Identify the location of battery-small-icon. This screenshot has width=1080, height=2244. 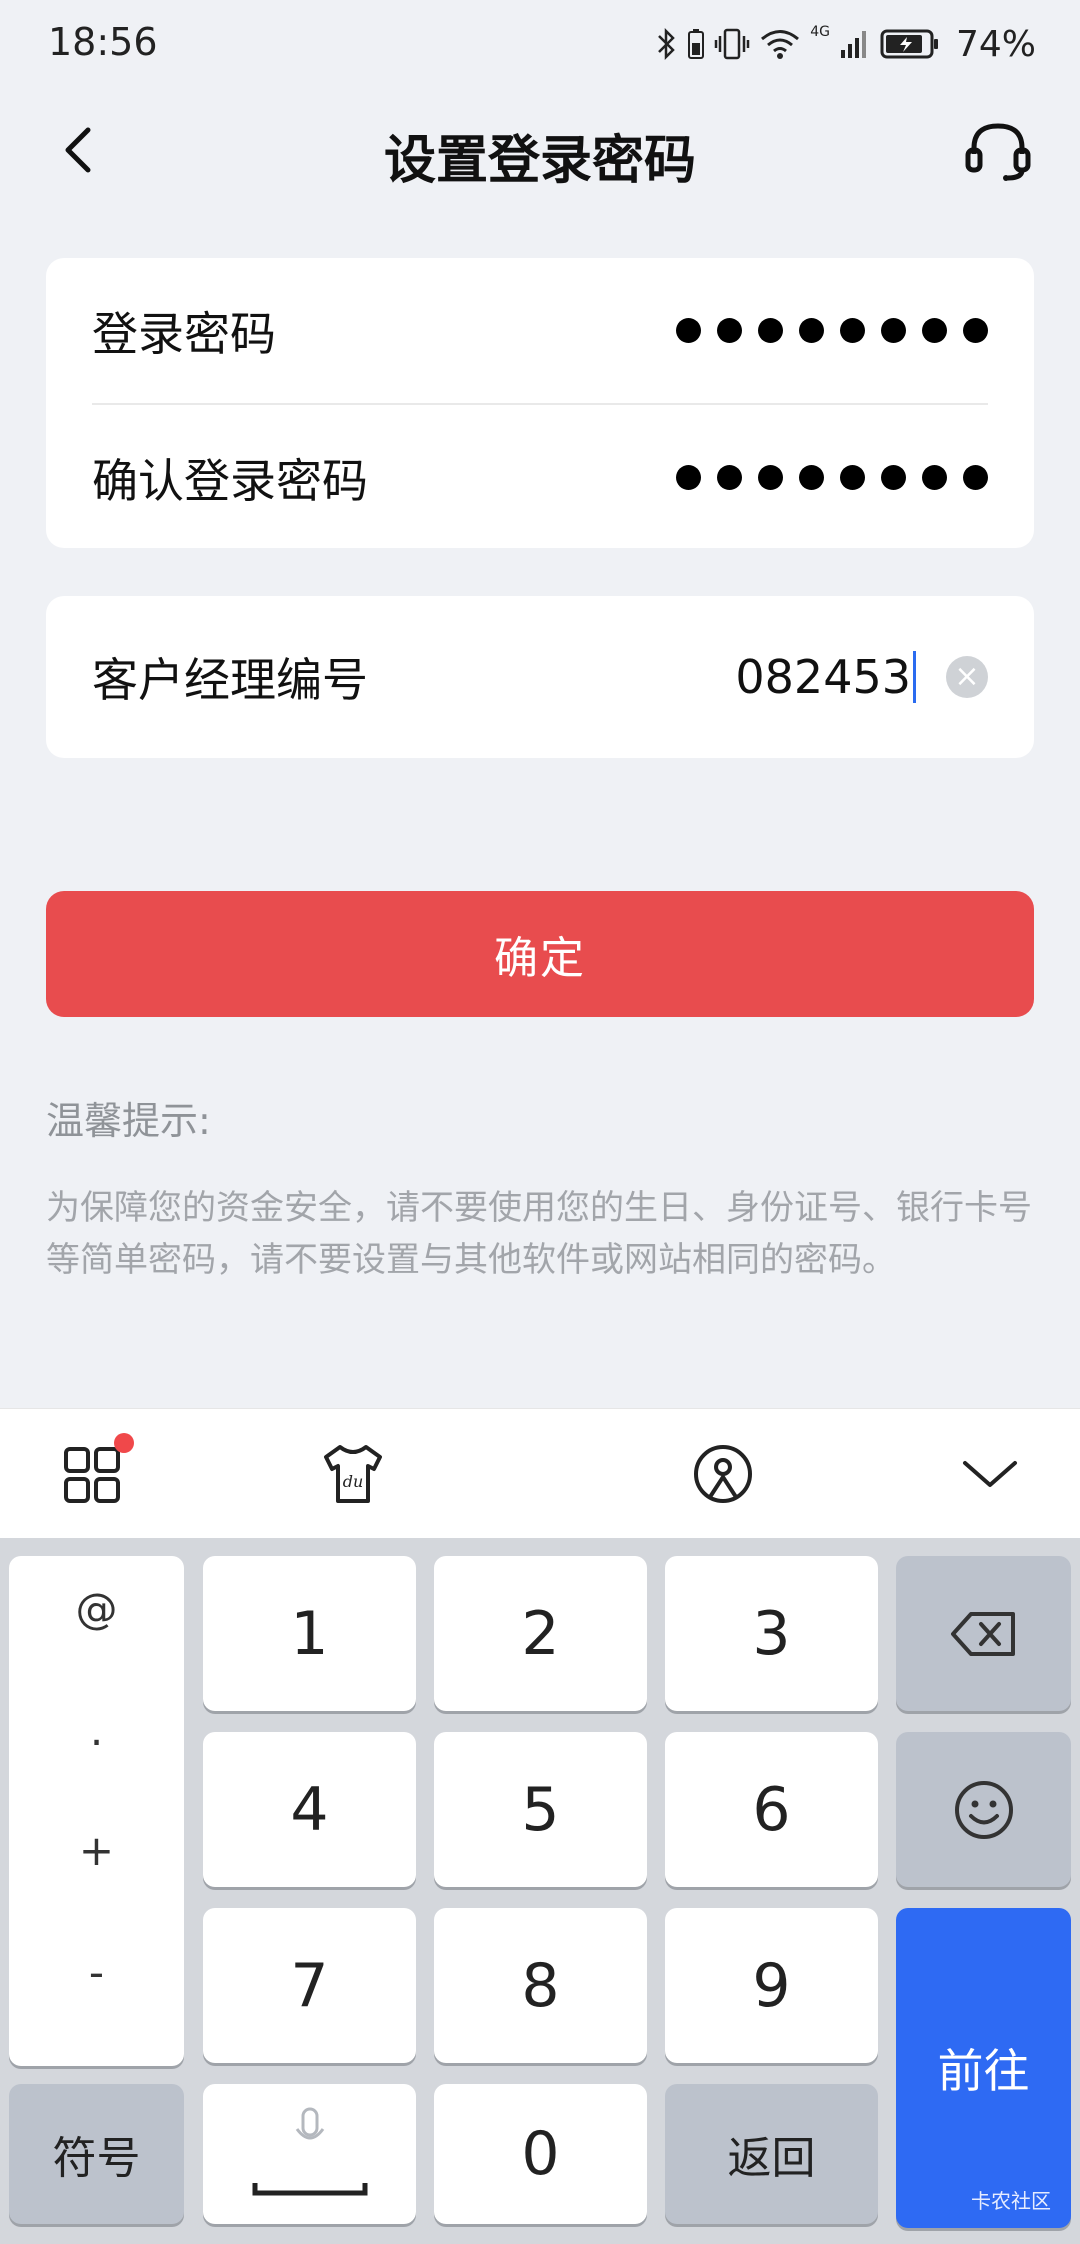
(696, 44).